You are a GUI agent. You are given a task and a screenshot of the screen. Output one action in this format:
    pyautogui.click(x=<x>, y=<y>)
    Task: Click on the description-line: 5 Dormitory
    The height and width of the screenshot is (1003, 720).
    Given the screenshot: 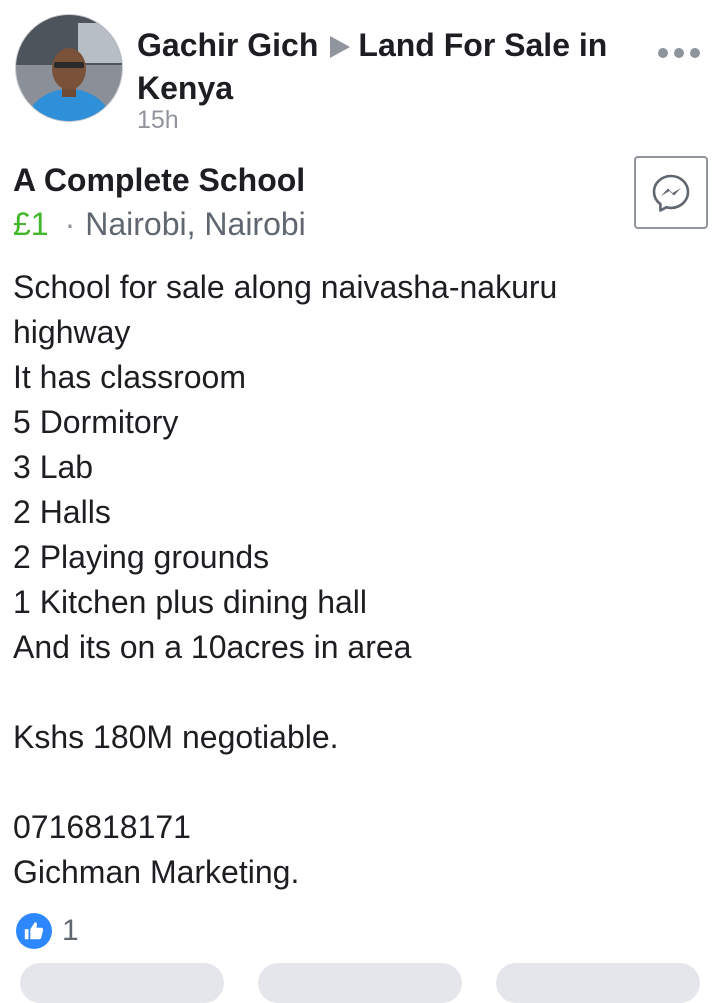 What is the action you would take?
    pyautogui.click(x=96, y=422)
    